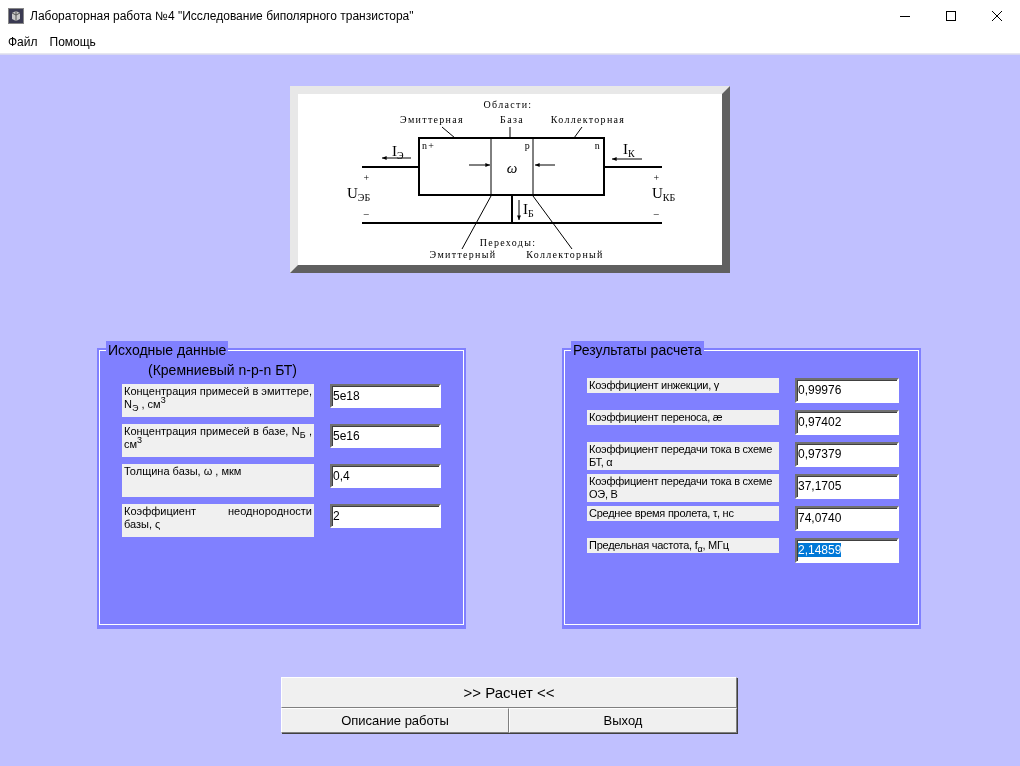  Describe the element at coordinates (847, 422) in the screenshot. I see `input-field: 0,97402` at that location.